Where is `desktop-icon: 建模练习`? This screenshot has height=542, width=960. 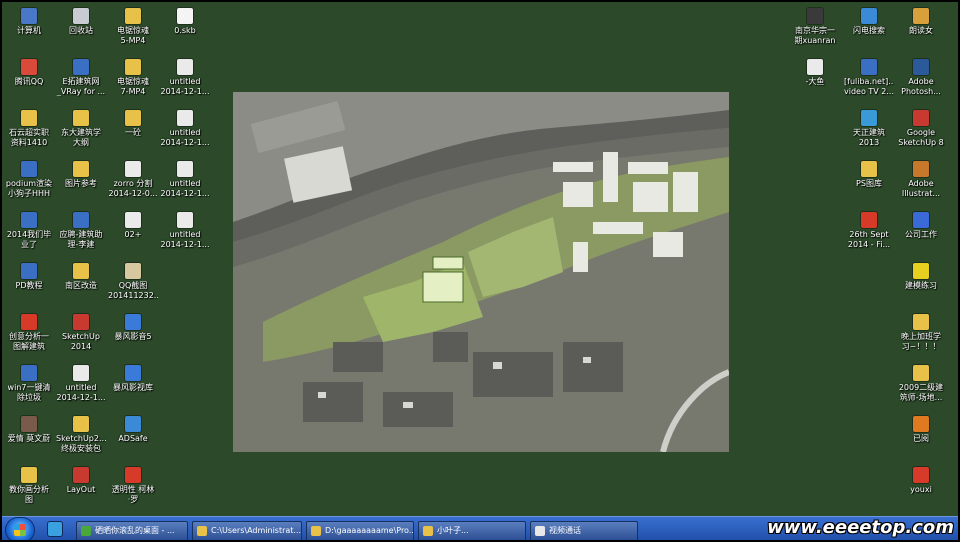 desktop-icon: 建模练习 is located at coordinates (921, 287).